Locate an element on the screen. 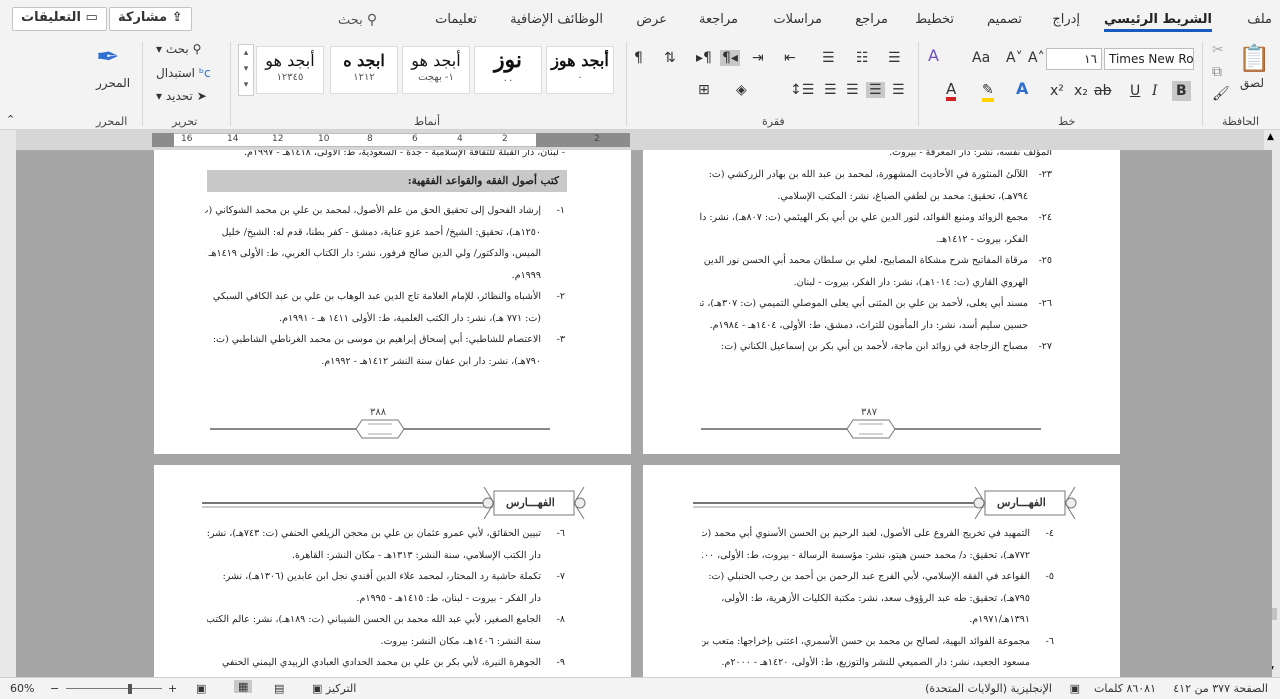  copy-icon: ⧉ is located at coordinates (1217, 72).